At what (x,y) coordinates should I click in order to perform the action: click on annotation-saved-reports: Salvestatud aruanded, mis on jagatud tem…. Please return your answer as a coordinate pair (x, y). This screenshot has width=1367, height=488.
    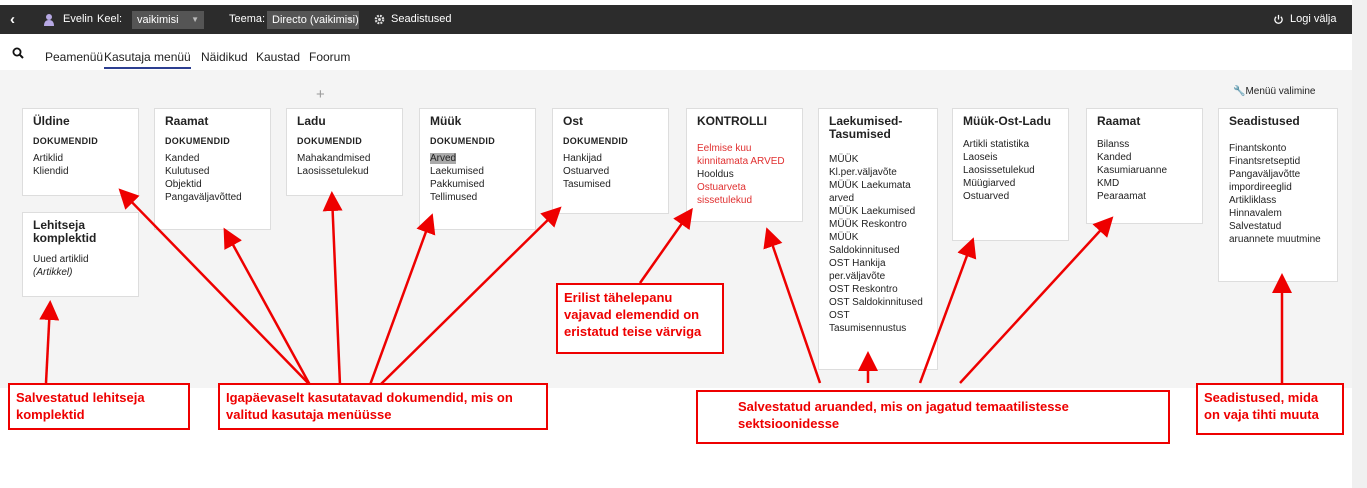
    Looking at the image, I should click on (933, 417).